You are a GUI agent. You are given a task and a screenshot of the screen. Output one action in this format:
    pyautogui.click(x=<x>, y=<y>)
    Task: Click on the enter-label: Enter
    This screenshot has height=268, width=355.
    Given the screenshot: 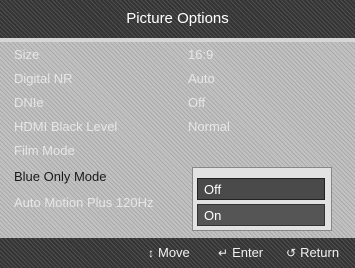 What is the action you would take?
    pyautogui.click(x=248, y=252)
    